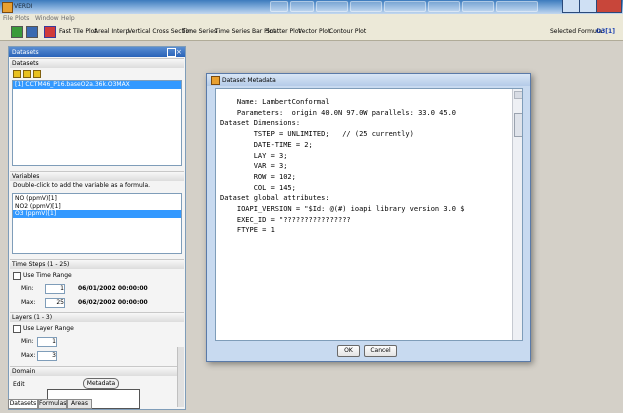  I want to click on use-time-range-checkbox, so click(17, 276).